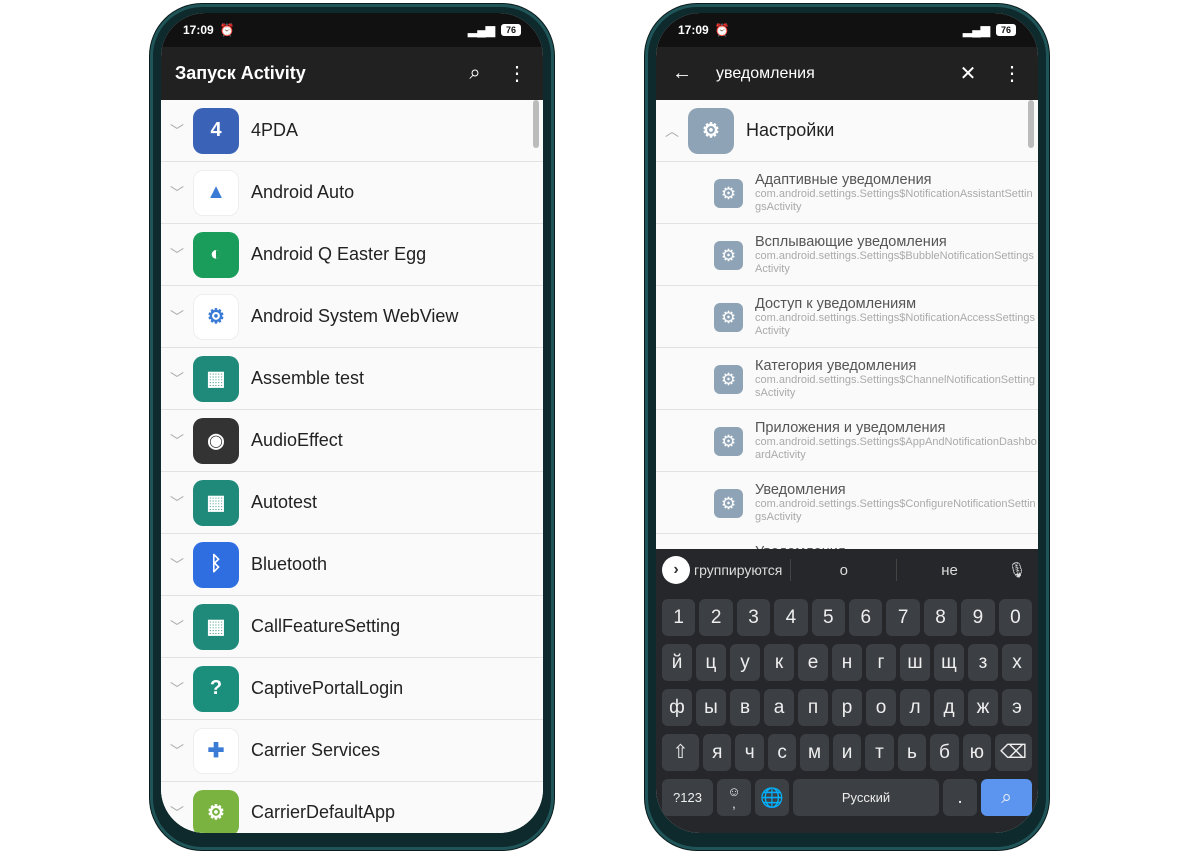 The height and width of the screenshot is (852, 1200). I want to click on key: к, so click(779, 662).